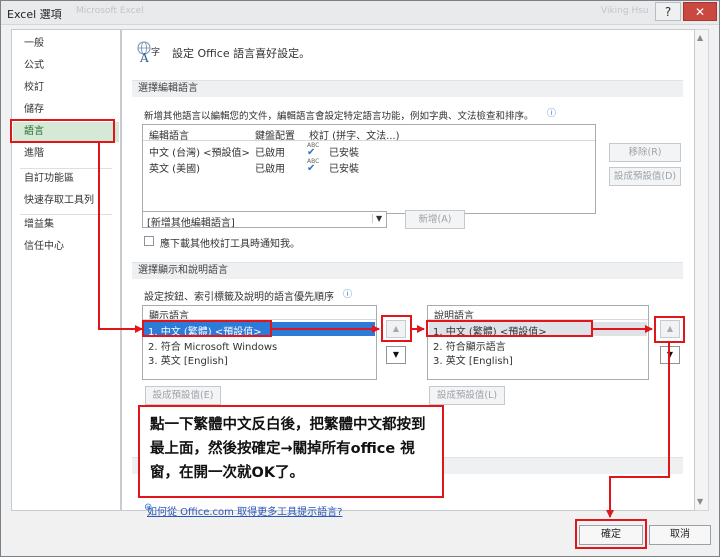  What do you see at coordinates (407, 88) in the screenshot?
I see `editing-language-section-title: 選擇編輯語言` at bounding box center [407, 88].